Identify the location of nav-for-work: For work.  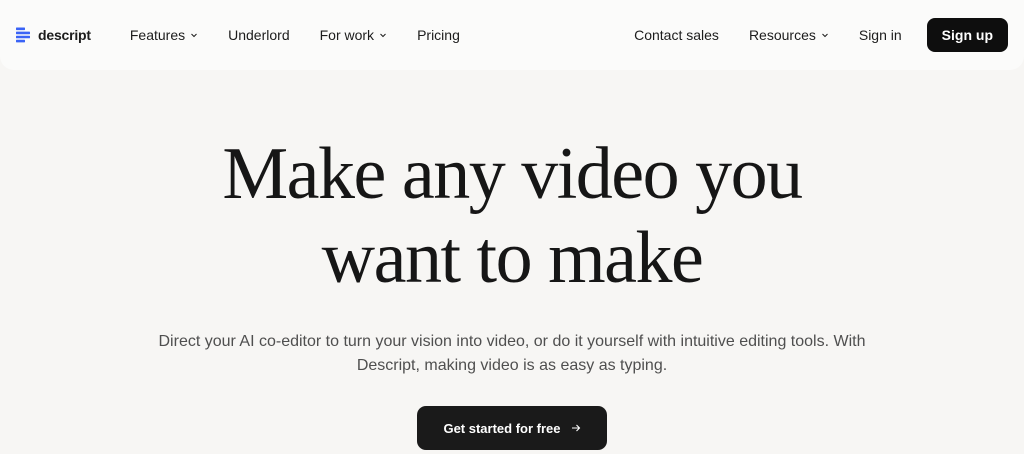
(353, 35).